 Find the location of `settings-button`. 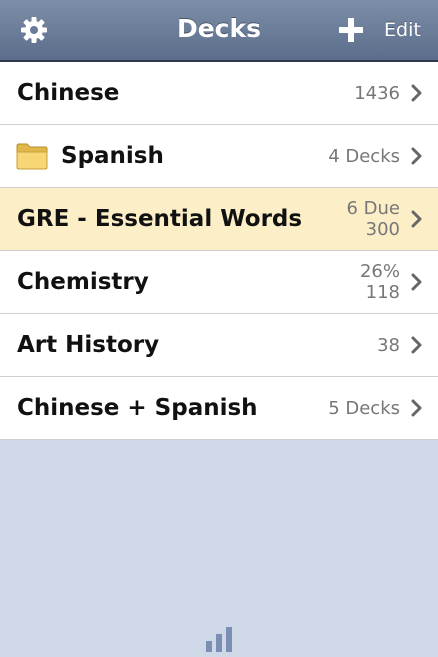

settings-button is located at coordinates (34, 30).